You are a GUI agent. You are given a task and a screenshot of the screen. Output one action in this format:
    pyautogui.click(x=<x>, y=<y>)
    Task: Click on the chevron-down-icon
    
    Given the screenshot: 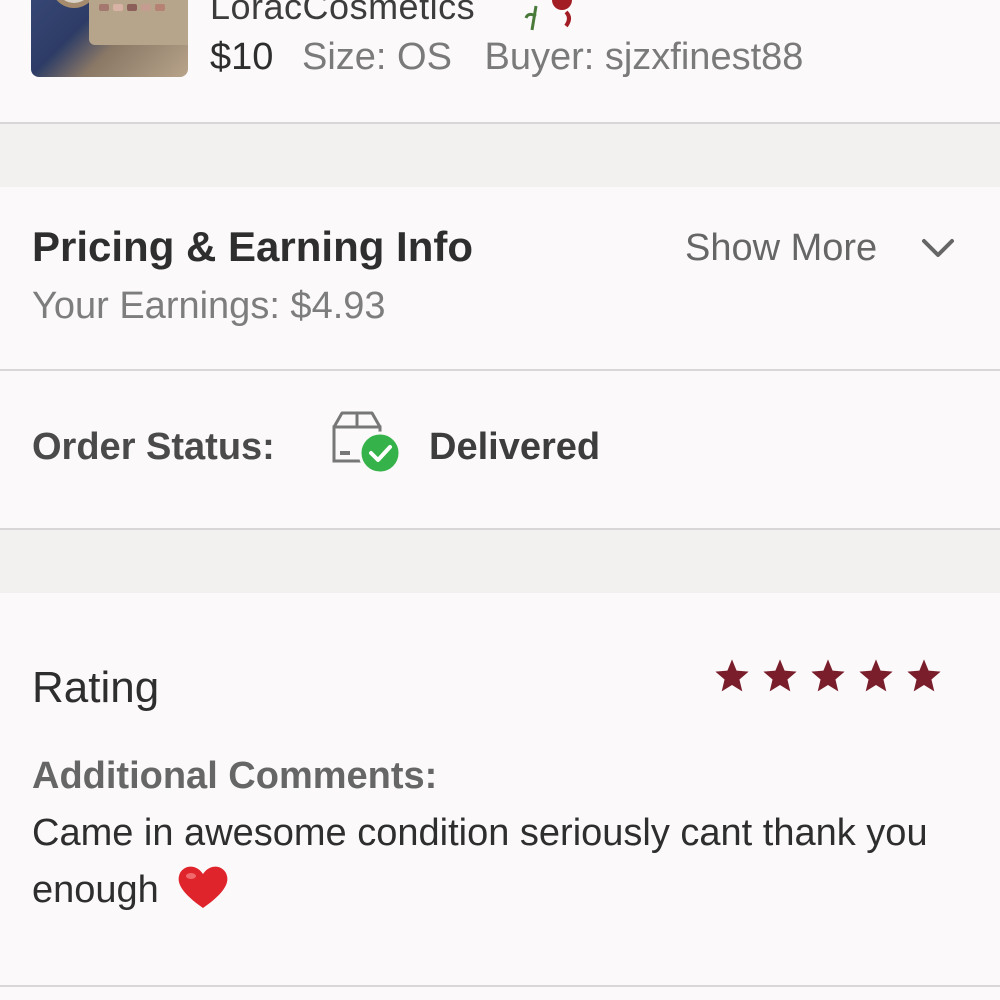 What is the action you would take?
    pyautogui.click(x=938, y=248)
    